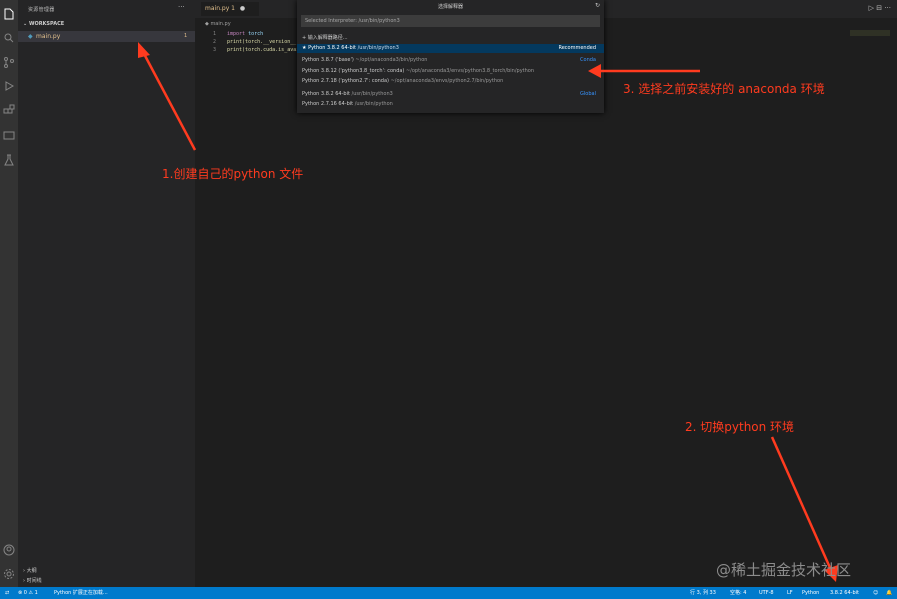 The height and width of the screenshot is (599, 897). Describe the element at coordinates (9, 574) in the screenshot. I see `settings-gear-icon` at that location.